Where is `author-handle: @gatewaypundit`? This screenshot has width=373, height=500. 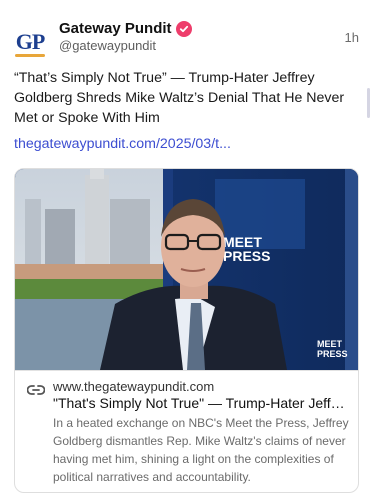 author-handle: @gatewaypundit is located at coordinates (107, 45).